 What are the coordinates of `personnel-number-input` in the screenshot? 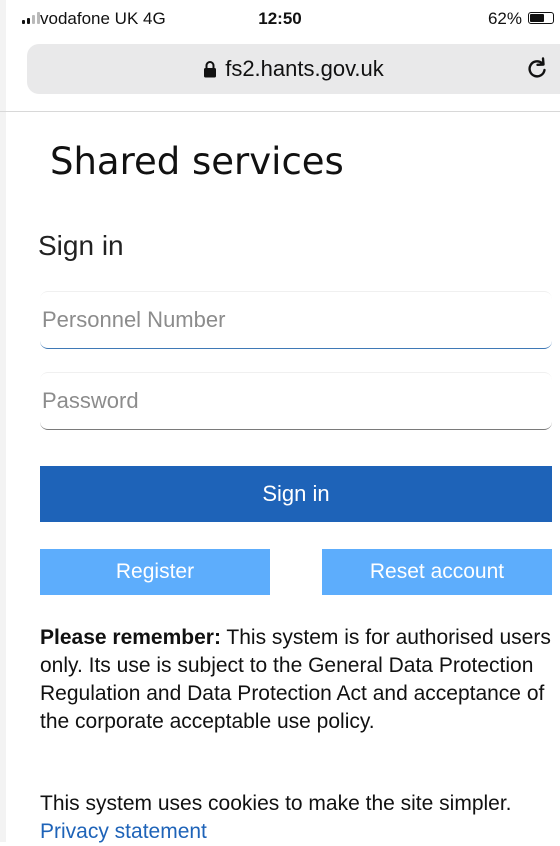 It's located at (296, 320).